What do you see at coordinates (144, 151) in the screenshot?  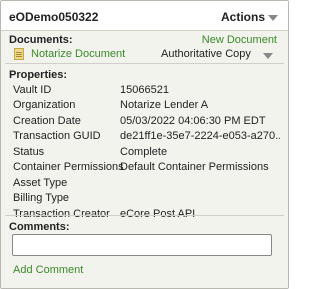 I see `property-value: Complete` at bounding box center [144, 151].